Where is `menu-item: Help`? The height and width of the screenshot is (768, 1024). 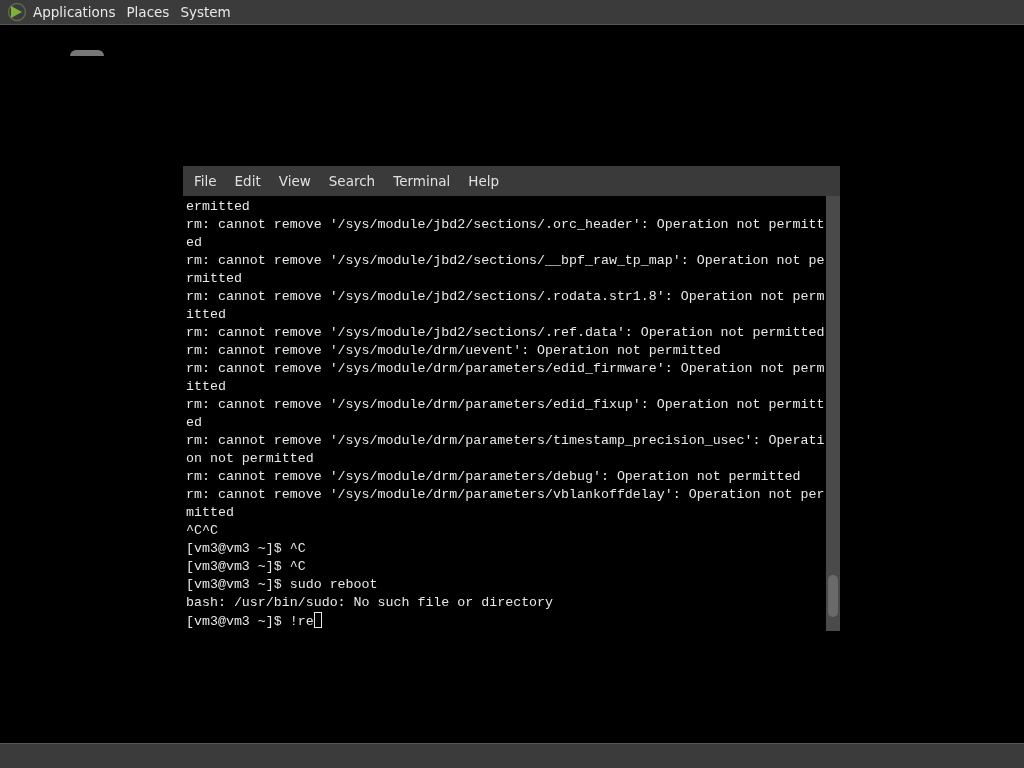 menu-item: Help is located at coordinates (484, 181).